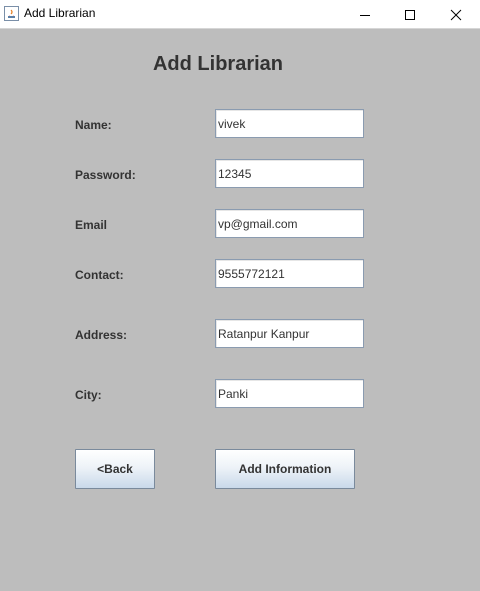 This screenshot has width=480, height=591. What do you see at coordinates (88, 395) in the screenshot?
I see `city-label: City:` at bounding box center [88, 395].